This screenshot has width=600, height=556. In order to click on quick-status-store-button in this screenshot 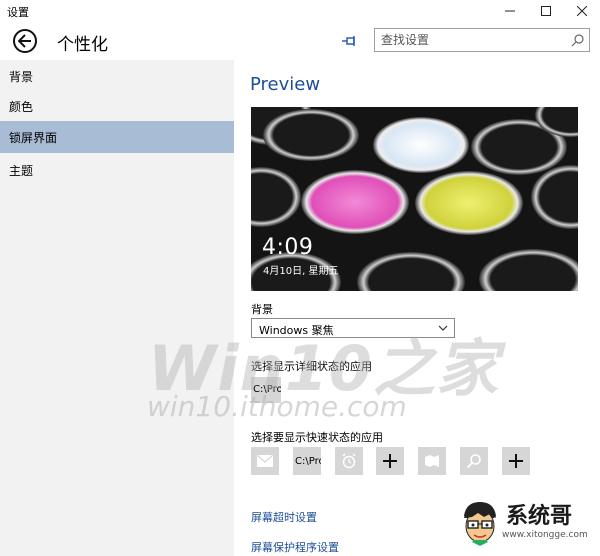, I will do `click(432, 461)`.